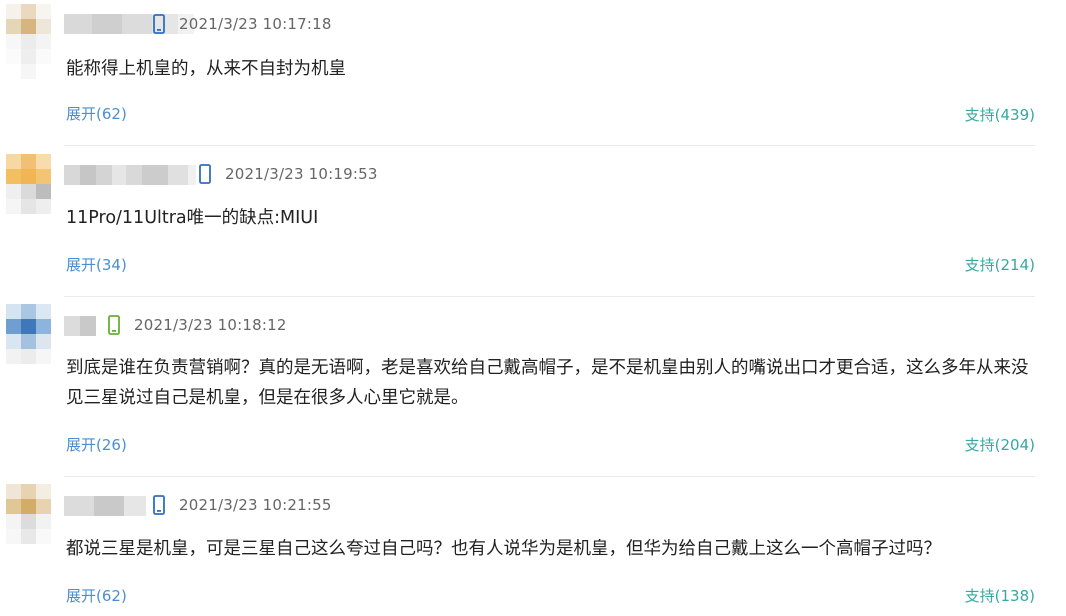 The height and width of the screenshot is (616, 1066). What do you see at coordinates (255, 24) in the screenshot?
I see `comment-timestamp: 2021/3/23 10:17:18` at bounding box center [255, 24].